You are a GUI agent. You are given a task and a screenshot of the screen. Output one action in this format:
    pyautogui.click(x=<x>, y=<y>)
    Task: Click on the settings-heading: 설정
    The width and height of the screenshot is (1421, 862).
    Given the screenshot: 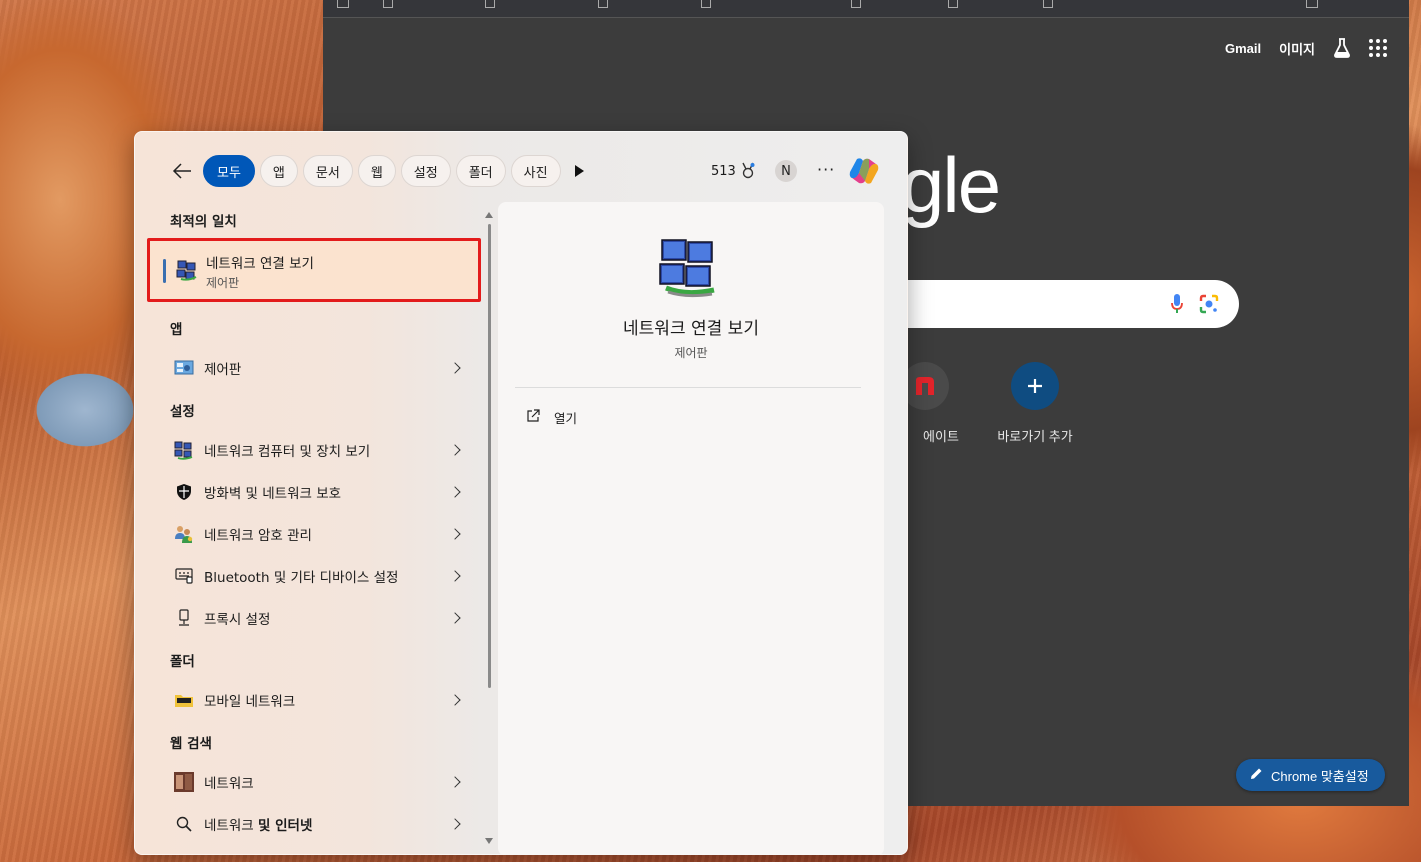 What is the action you would take?
    pyautogui.click(x=182, y=412)
    